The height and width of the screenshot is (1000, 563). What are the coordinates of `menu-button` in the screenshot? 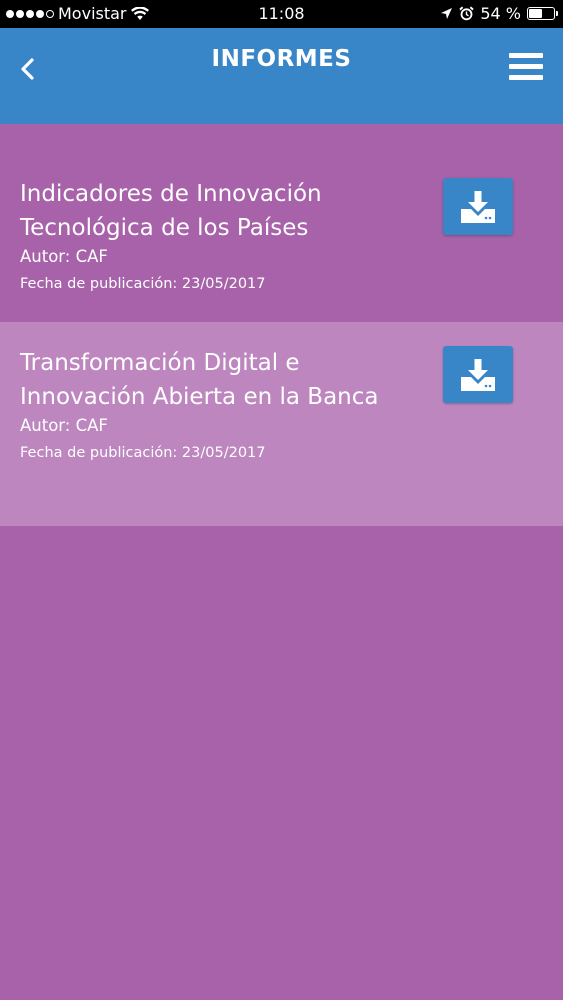 It's located at (526, 67).